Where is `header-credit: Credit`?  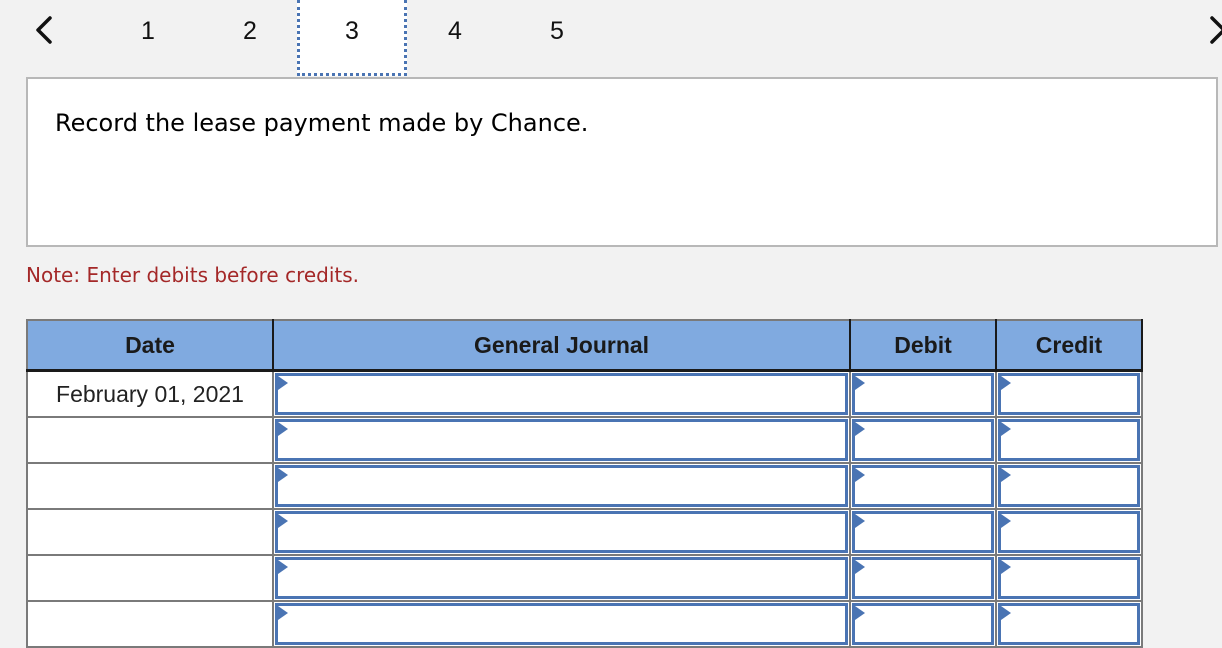 header-credit: Credit is located at coordinates (1069, 345).